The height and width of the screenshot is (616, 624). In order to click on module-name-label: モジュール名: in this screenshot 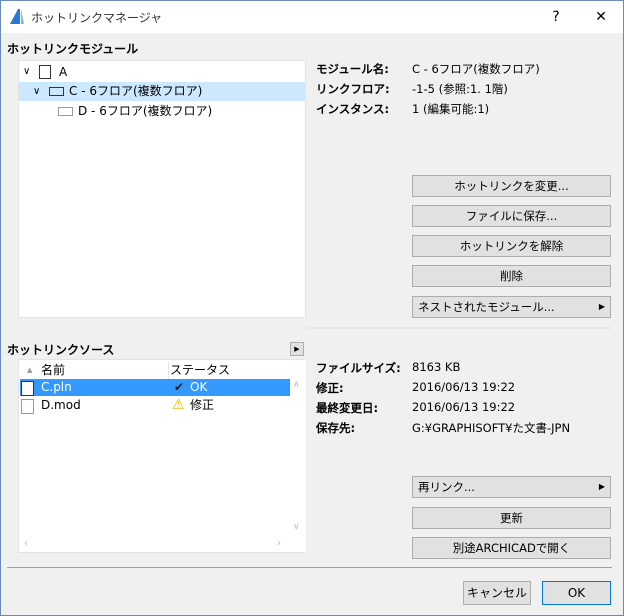, I will do `click(352, 69)`.